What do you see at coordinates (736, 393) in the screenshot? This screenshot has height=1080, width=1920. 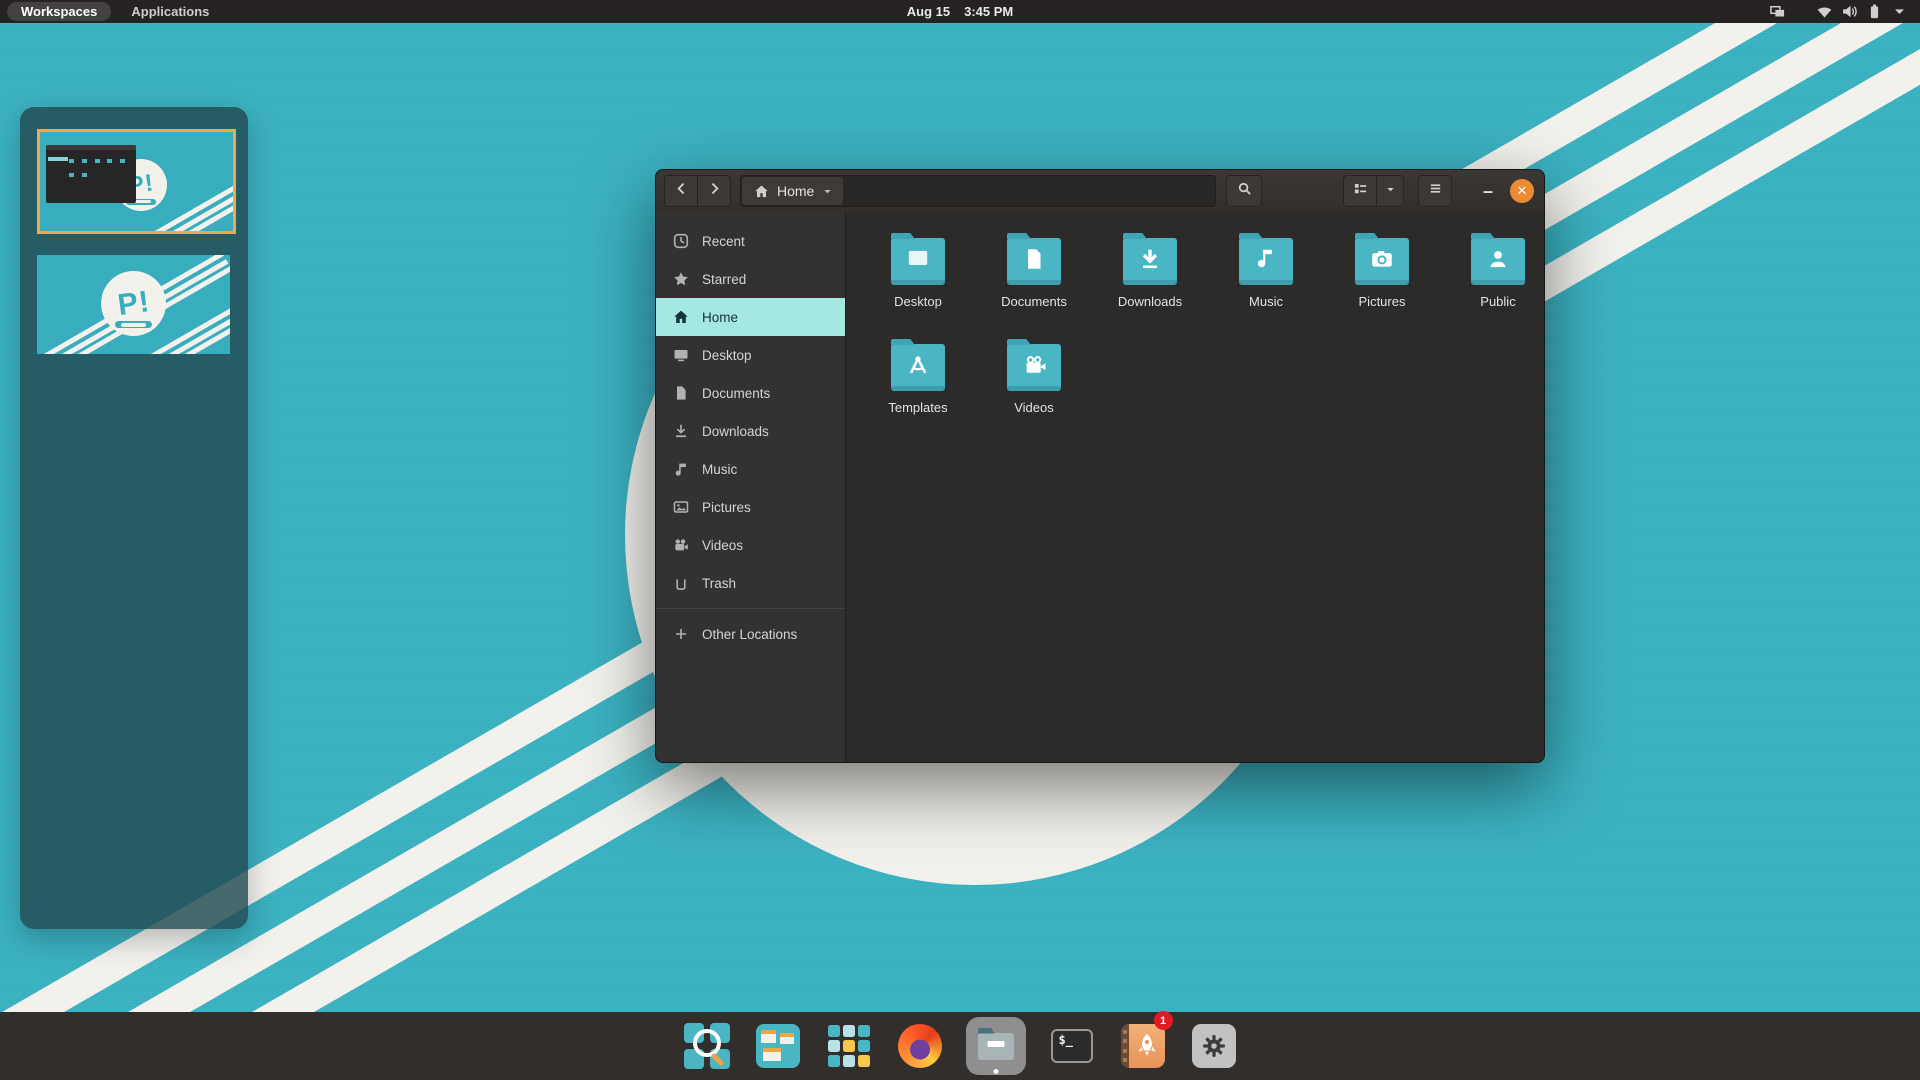 I see `sidebar-item-label: Documents` at bounding box center [736, 393].